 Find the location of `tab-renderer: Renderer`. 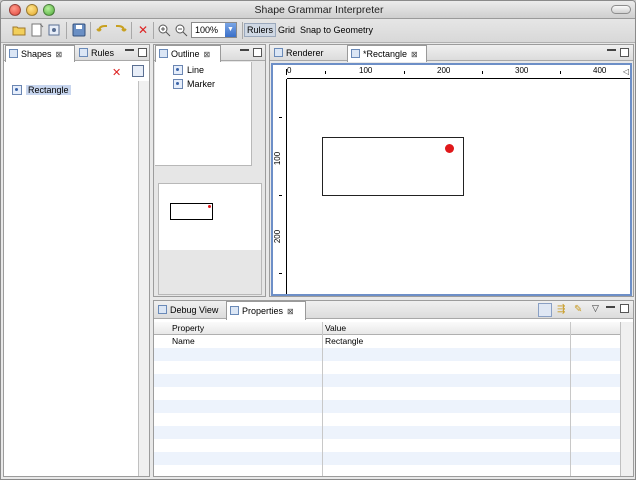

tab-renderer: Renderer is located at coordinates (308, 53).